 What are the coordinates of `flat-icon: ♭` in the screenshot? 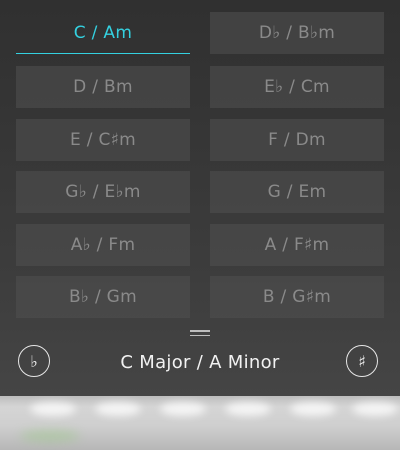 It's located at (34, 361).